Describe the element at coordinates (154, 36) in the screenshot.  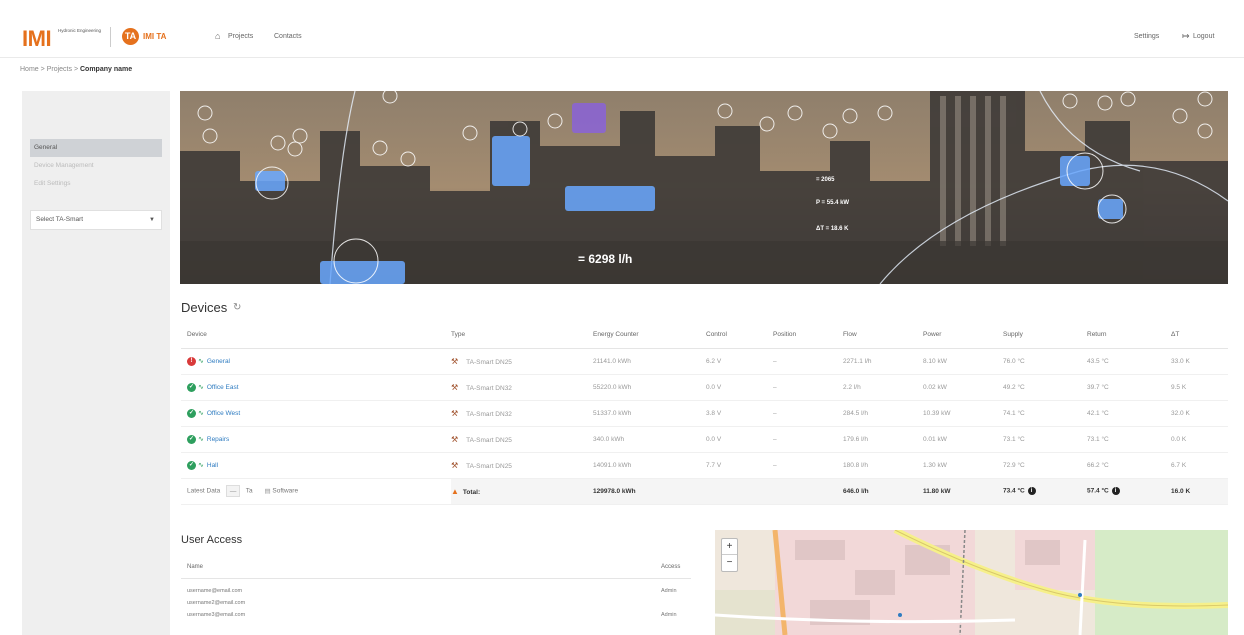
I see `ta-logo-text: IMI TA` at that location.